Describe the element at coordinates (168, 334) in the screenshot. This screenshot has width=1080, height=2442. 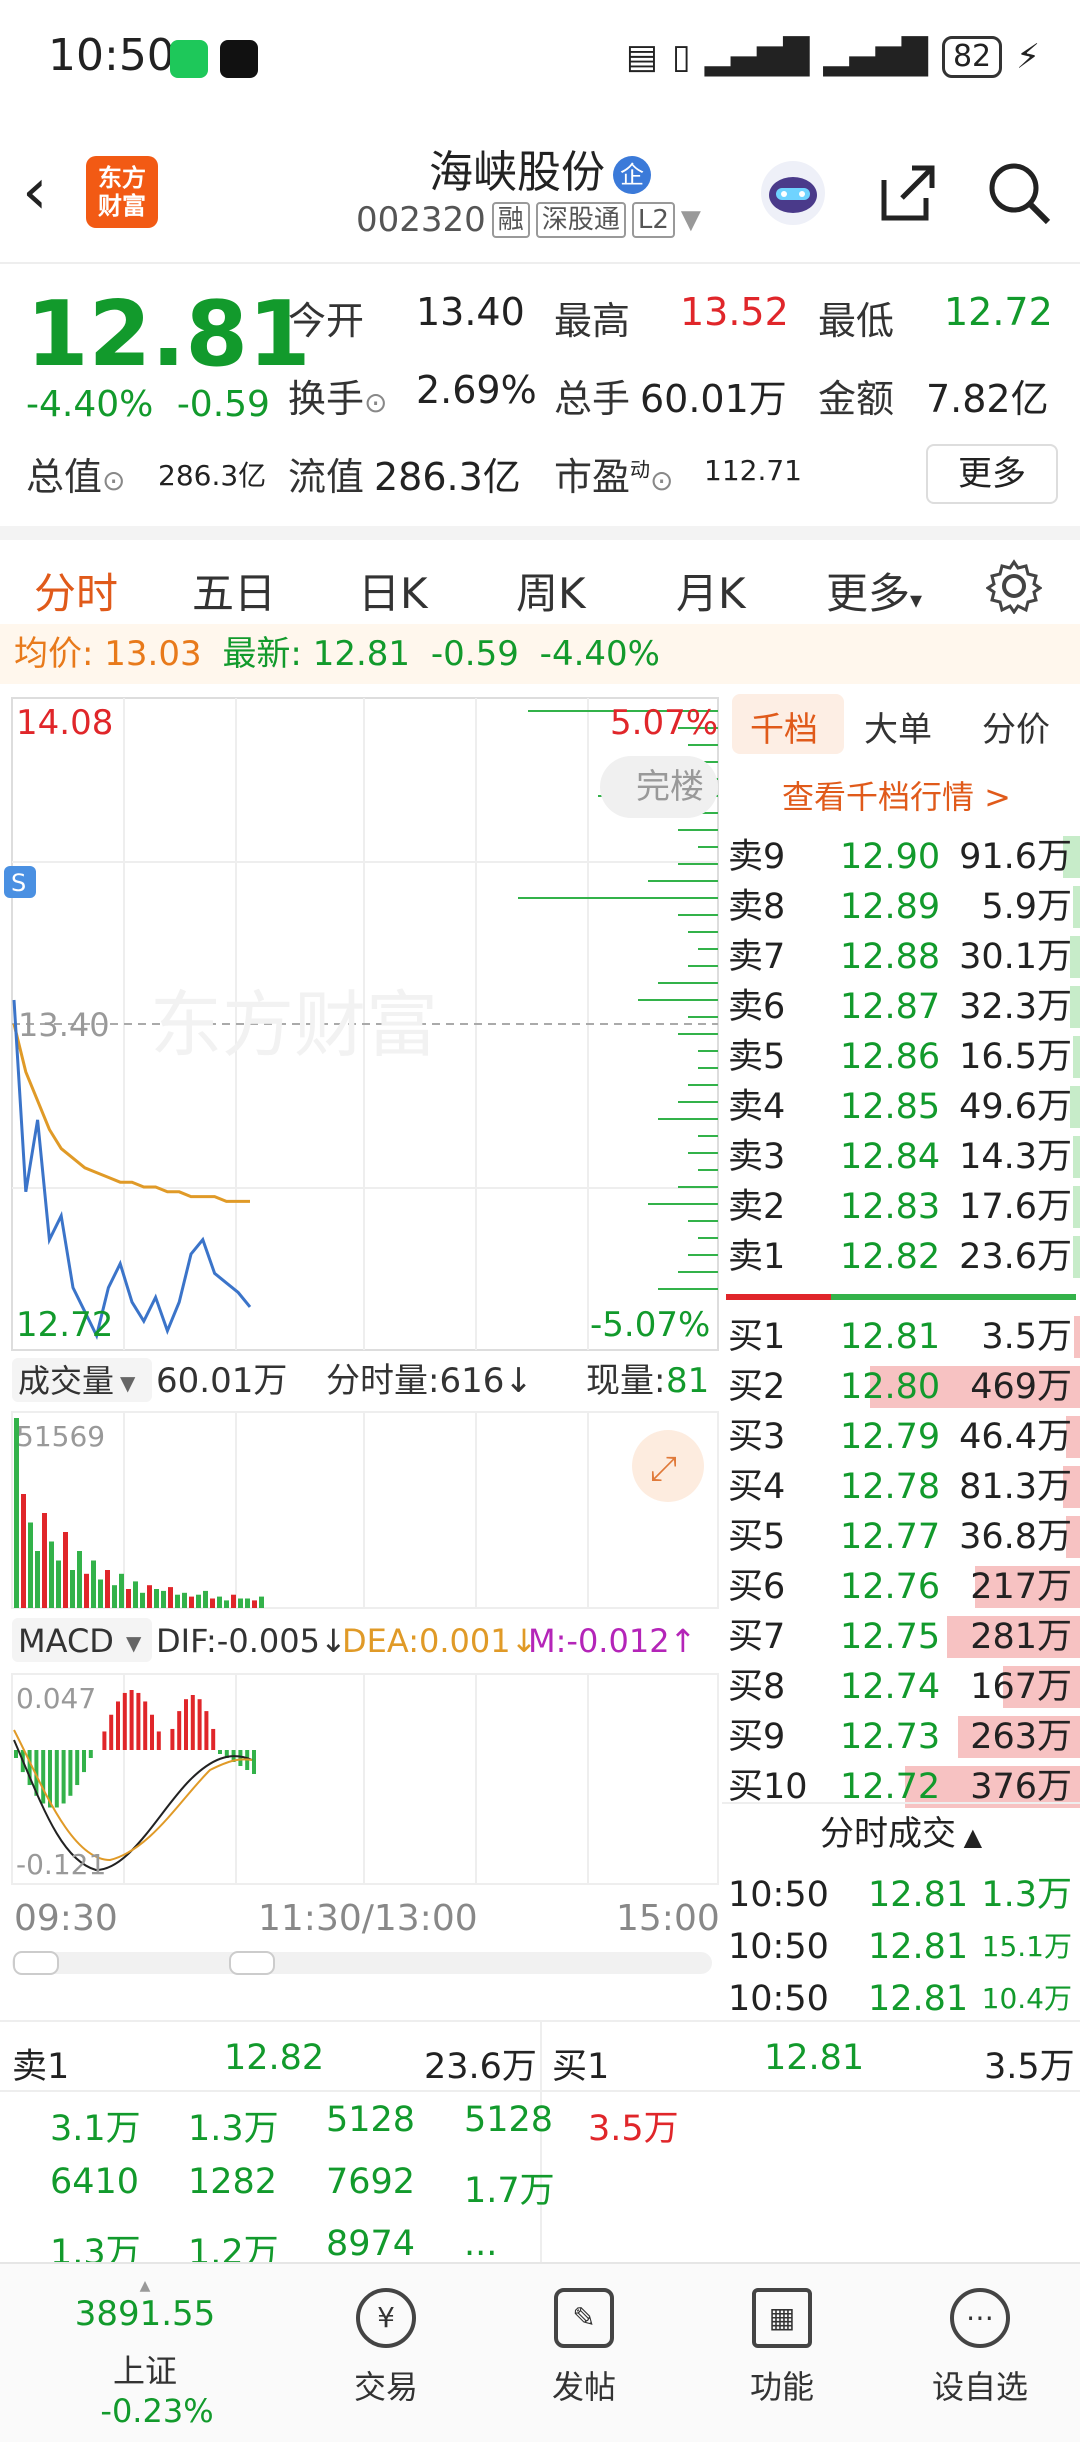
I see `last-price: 12.81` at that location.